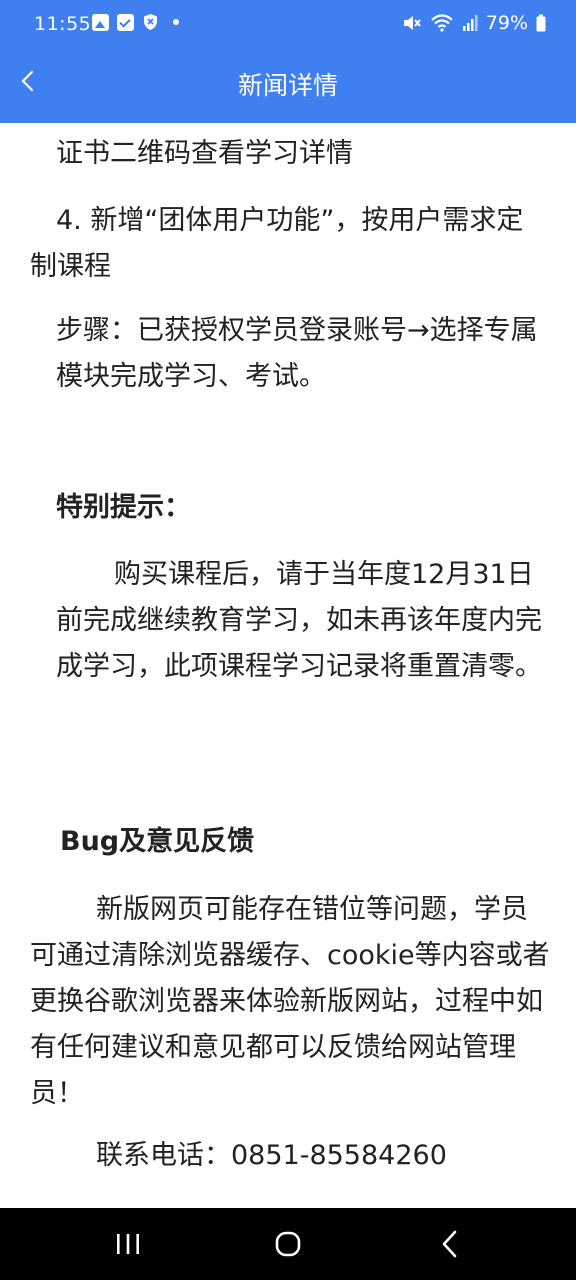 This screenshot has width=576, height=1280. What do you see at coordinates (100, 22) in the screenshot?
I see `image-icon` at bounding box center [100, 22].